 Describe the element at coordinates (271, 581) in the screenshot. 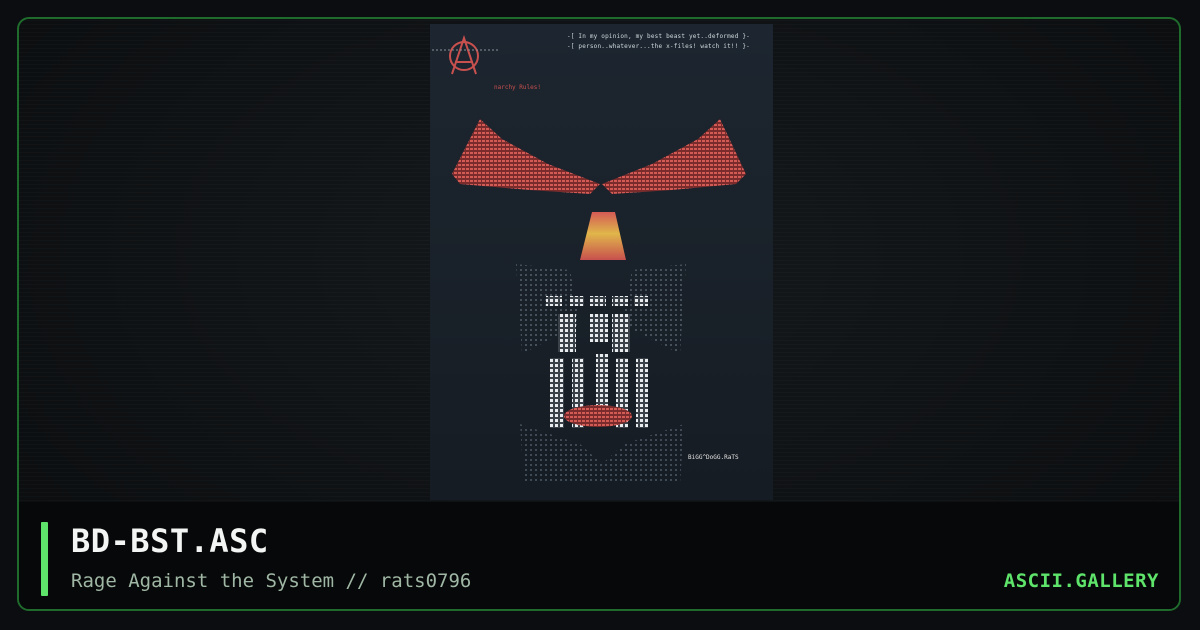

I see `file-subtitle: Rage Against the System // rats0796` at that location.